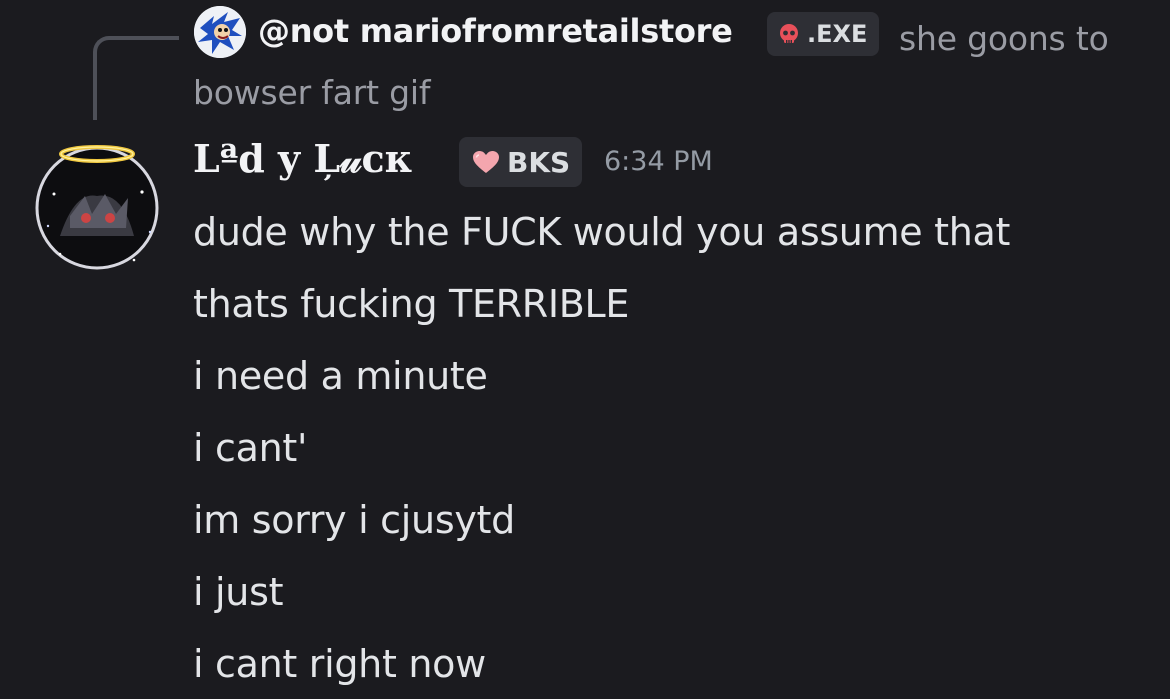 The image size is (1170, 699). Describe the element at coordinates (238, 592) in the screenshot. I see `message-line: i just` at that location.